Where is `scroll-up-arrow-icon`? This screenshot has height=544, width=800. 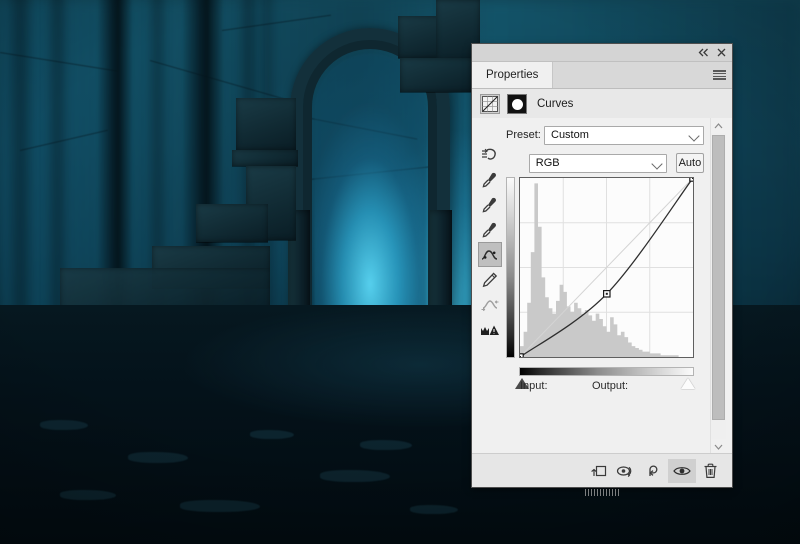
scroll-up-arrow-icon is located at coordinates (718, 125).